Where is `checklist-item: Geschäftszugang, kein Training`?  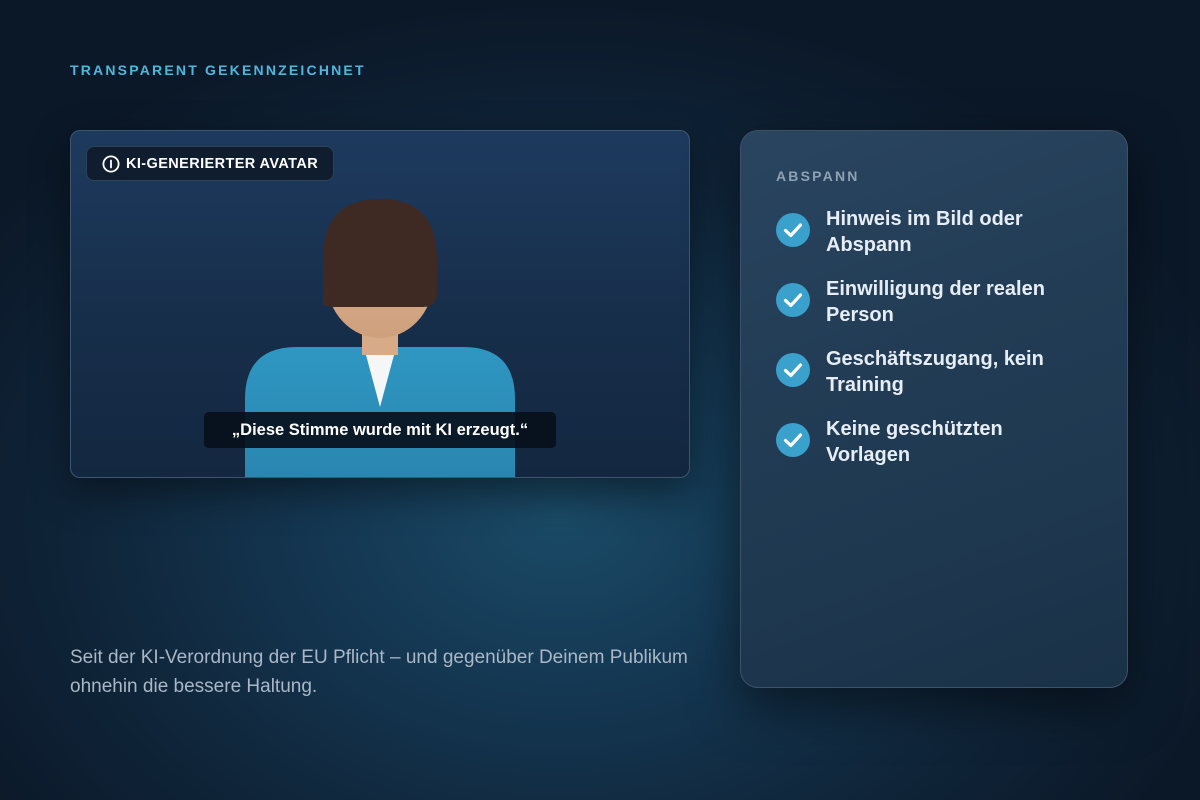 checklist-item: Geschäftszugang, kein Training is located at coordinates (931, 381).